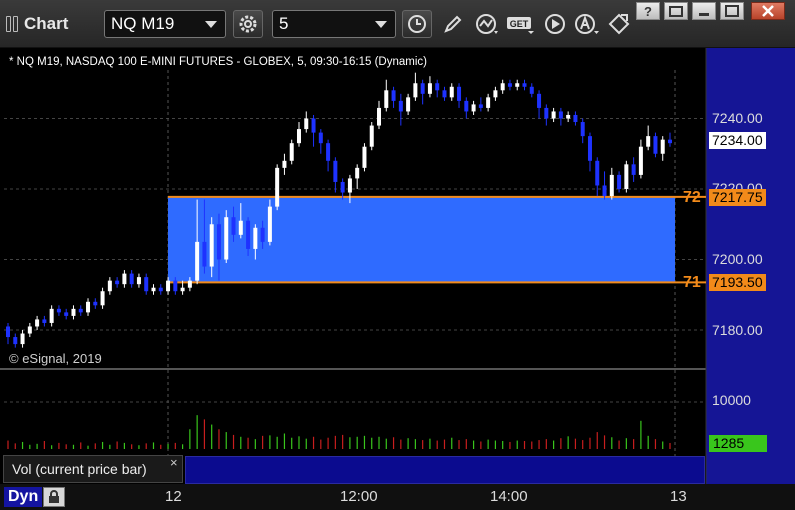  Describe the element at coordinates (421, 239) in the screenshot. I see `price-zone` at that location.